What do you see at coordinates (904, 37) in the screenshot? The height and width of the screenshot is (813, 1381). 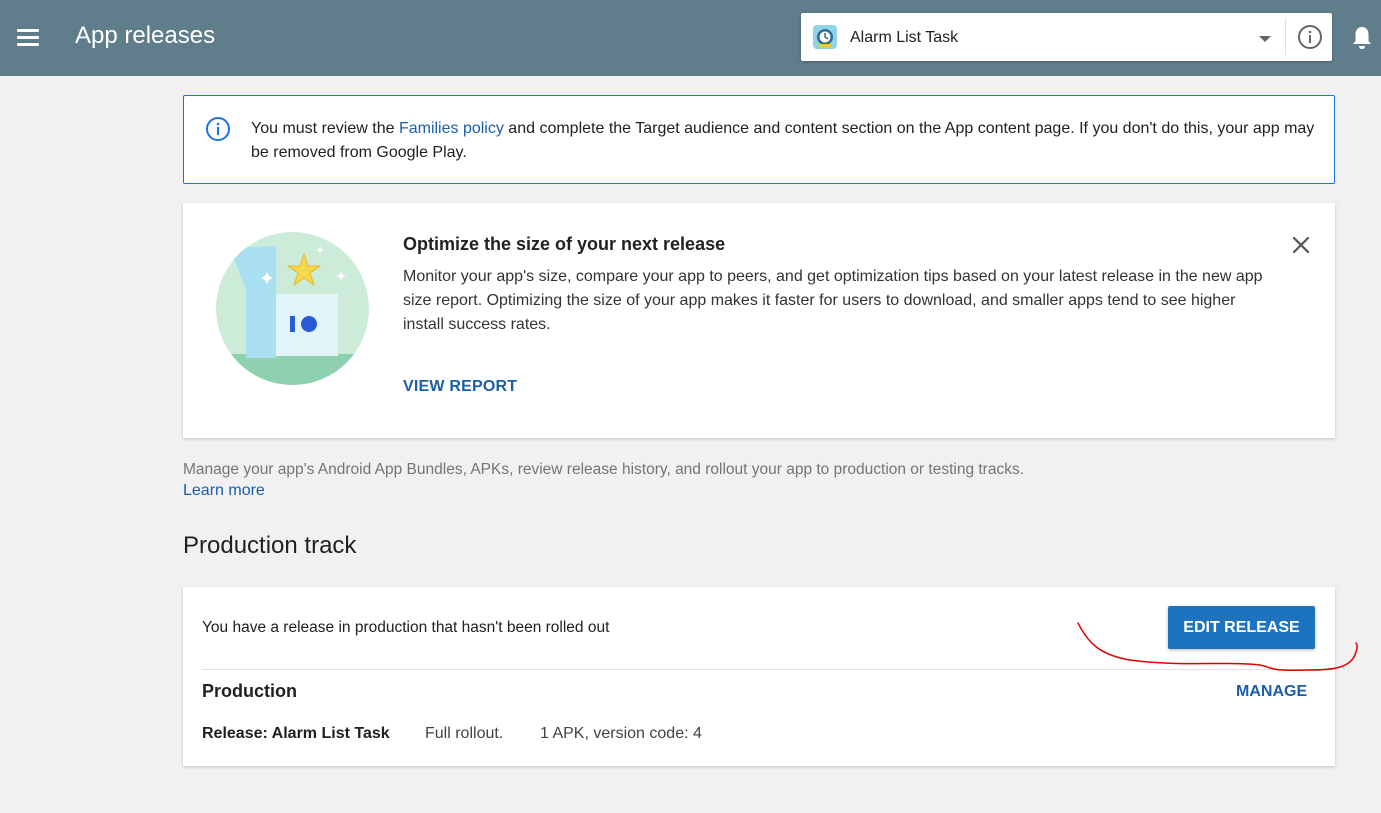 I see `selected-app-name: Alarm List Task` at bounding box center [904, 37].